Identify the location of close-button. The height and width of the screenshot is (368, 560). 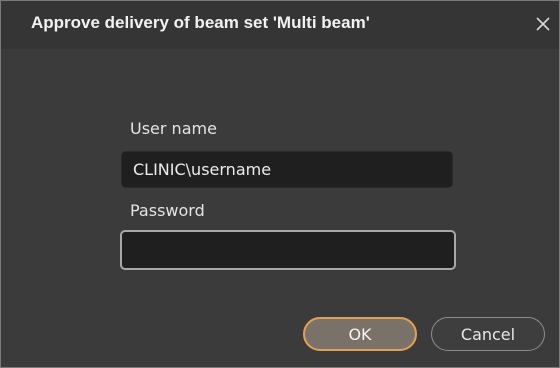
(543, 24).